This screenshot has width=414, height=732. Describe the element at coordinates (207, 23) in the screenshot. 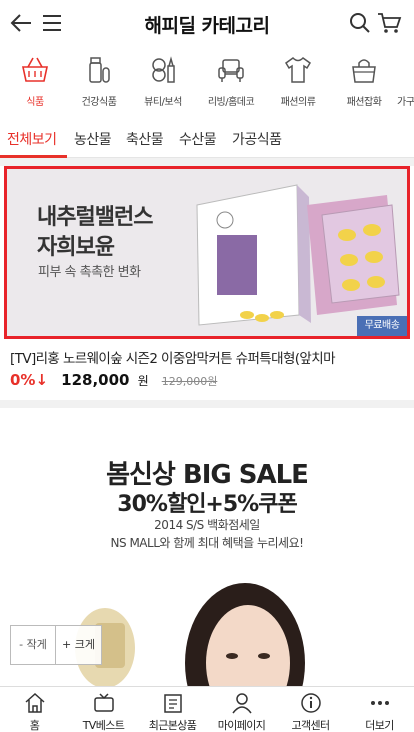

I see `app-header: 해피딜 카테고리` at that location.